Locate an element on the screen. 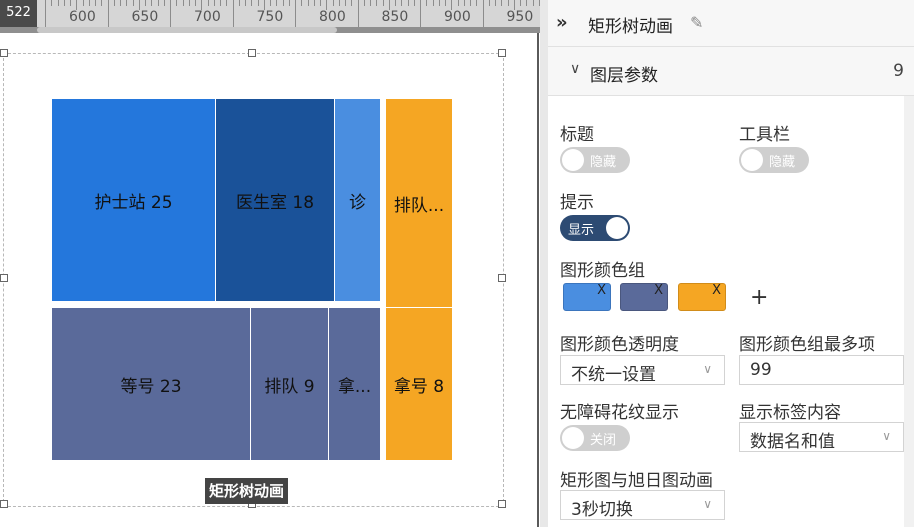 The width and height of the screenshot is (914, 527). opacity-select: 不统一设置 ∨ is located at coordinates (642, 370).